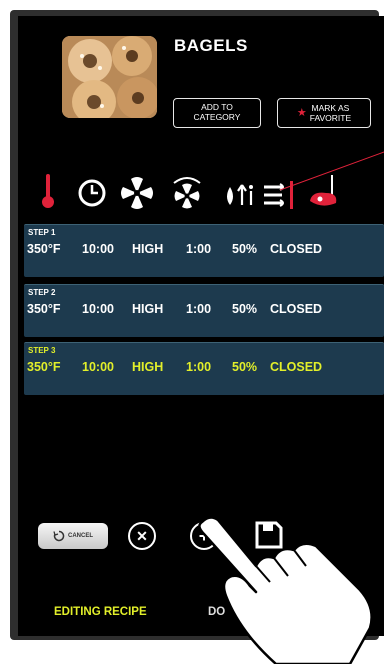 The image size is (384, 664). Describe the element at coordinates (285, 590) in the screenshot. I see `hand-pointer-icon` at that location.